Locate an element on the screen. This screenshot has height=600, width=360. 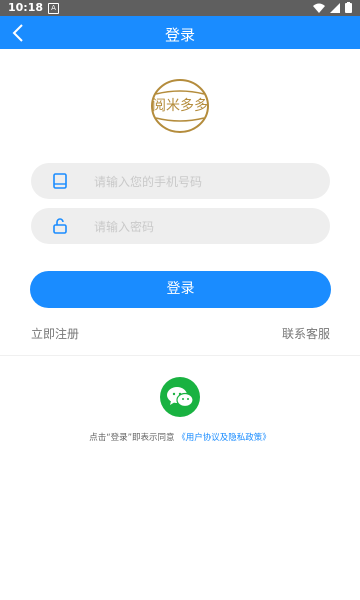
status-time: 10:18 is located at coordinates (26, 7).